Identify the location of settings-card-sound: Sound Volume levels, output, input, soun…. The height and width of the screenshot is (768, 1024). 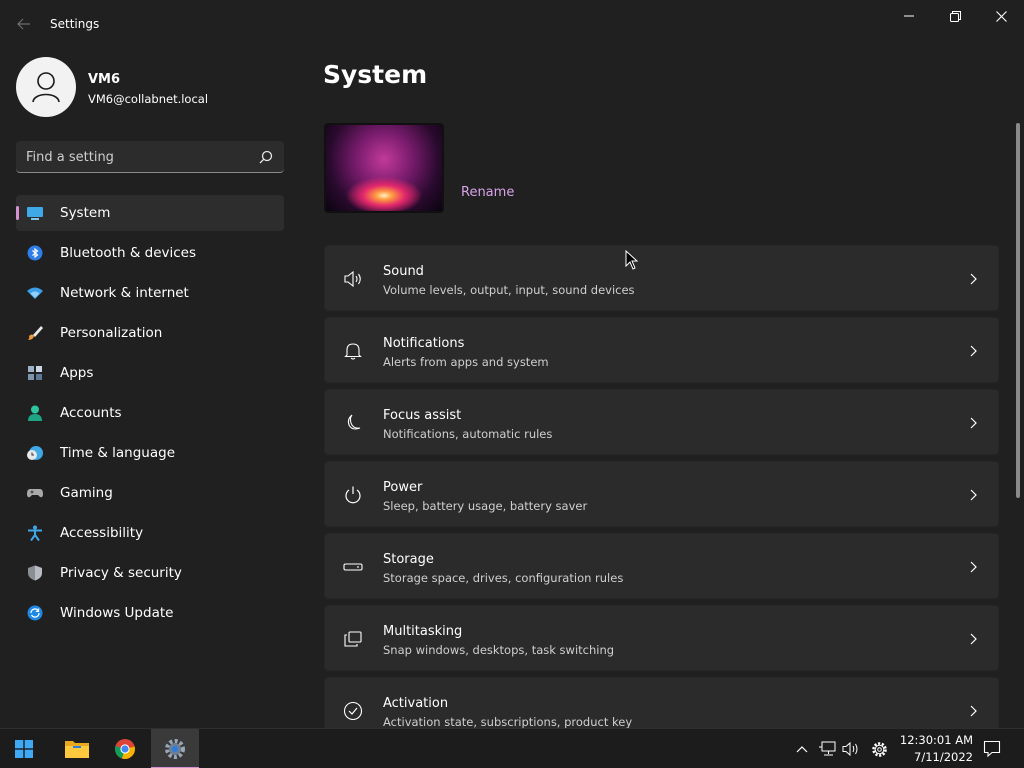
(661, 278).